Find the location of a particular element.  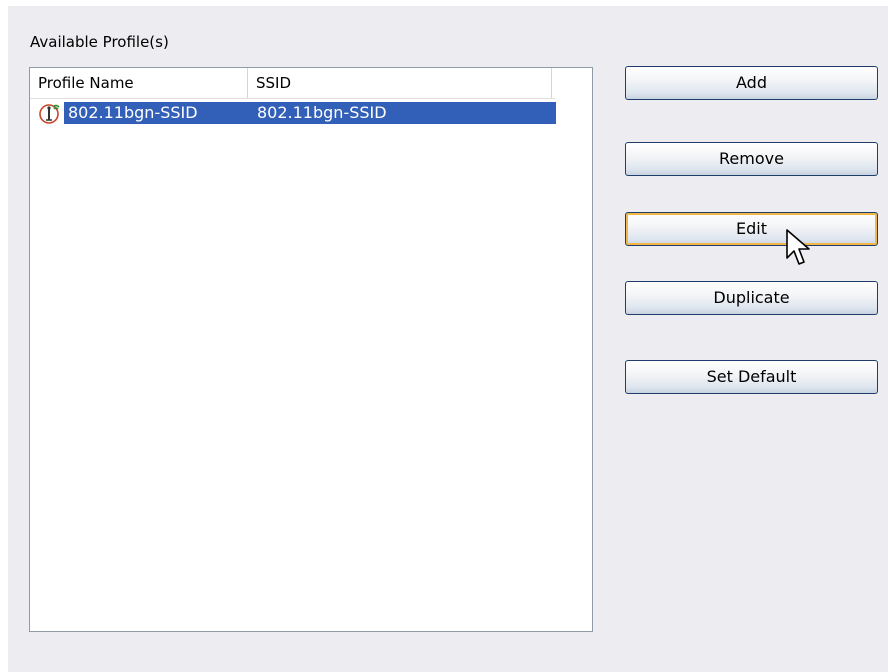

duplicate-button: Duplicate is located at coordinates (751, 298).